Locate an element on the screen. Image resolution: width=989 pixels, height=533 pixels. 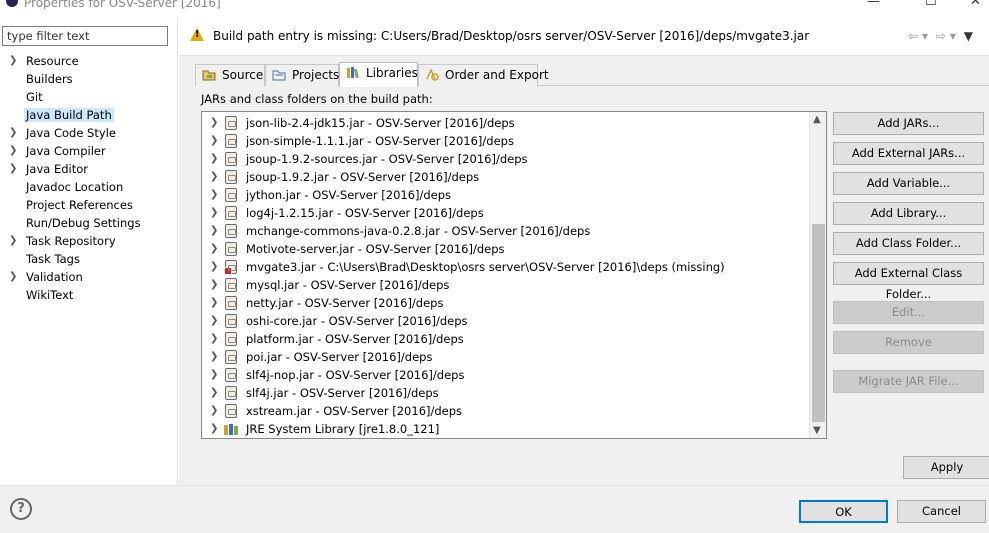
close-icon: ✕ is located at coordinates (975, 4).